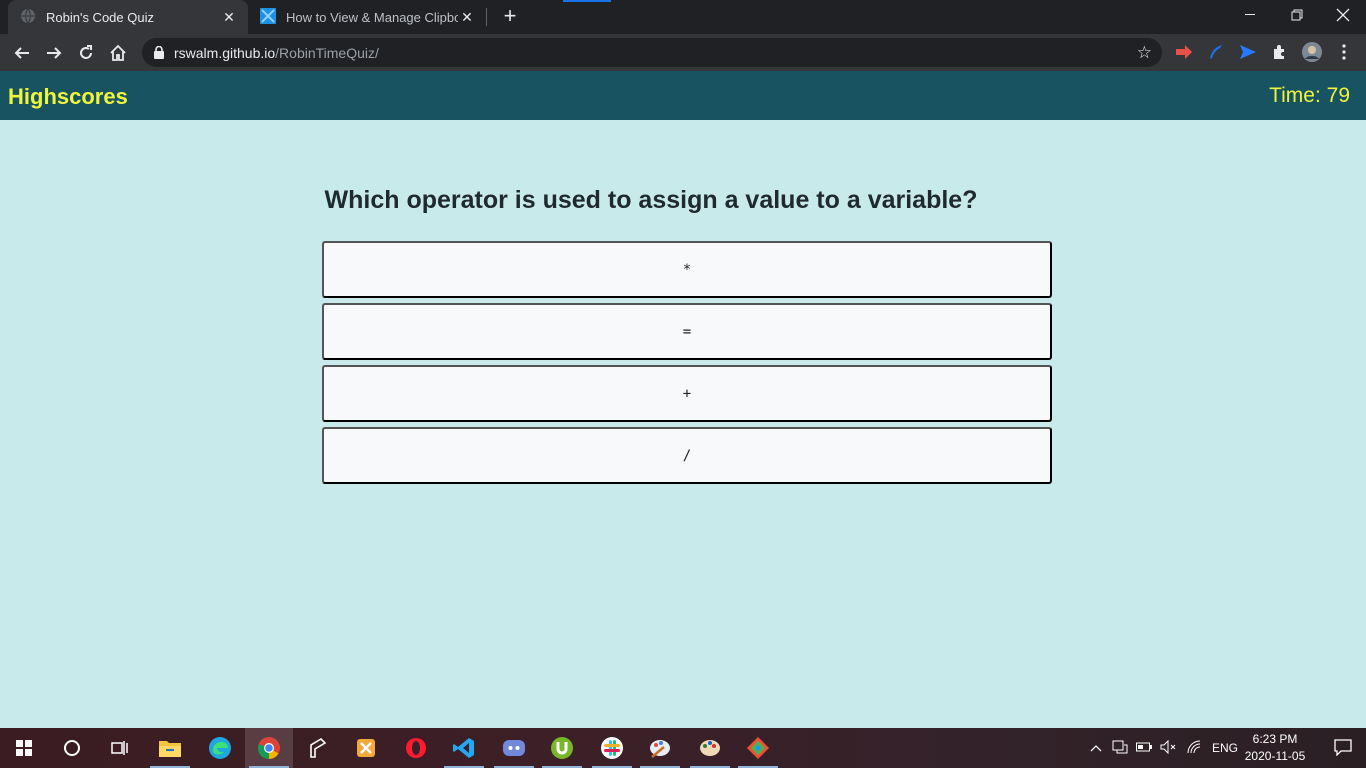  I want to click on answer-button-3: +, so click(687, 393).